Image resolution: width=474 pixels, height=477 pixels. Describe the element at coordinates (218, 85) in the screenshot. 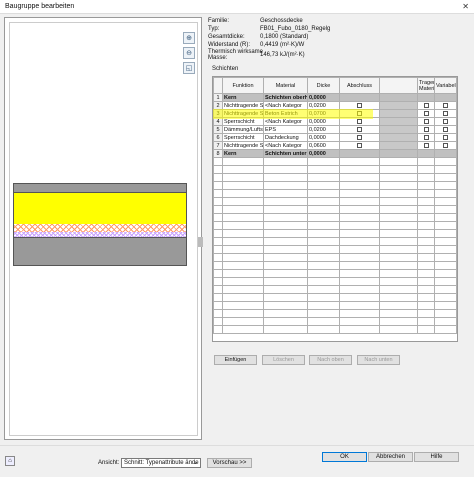

I see `col-header-index` at that location.